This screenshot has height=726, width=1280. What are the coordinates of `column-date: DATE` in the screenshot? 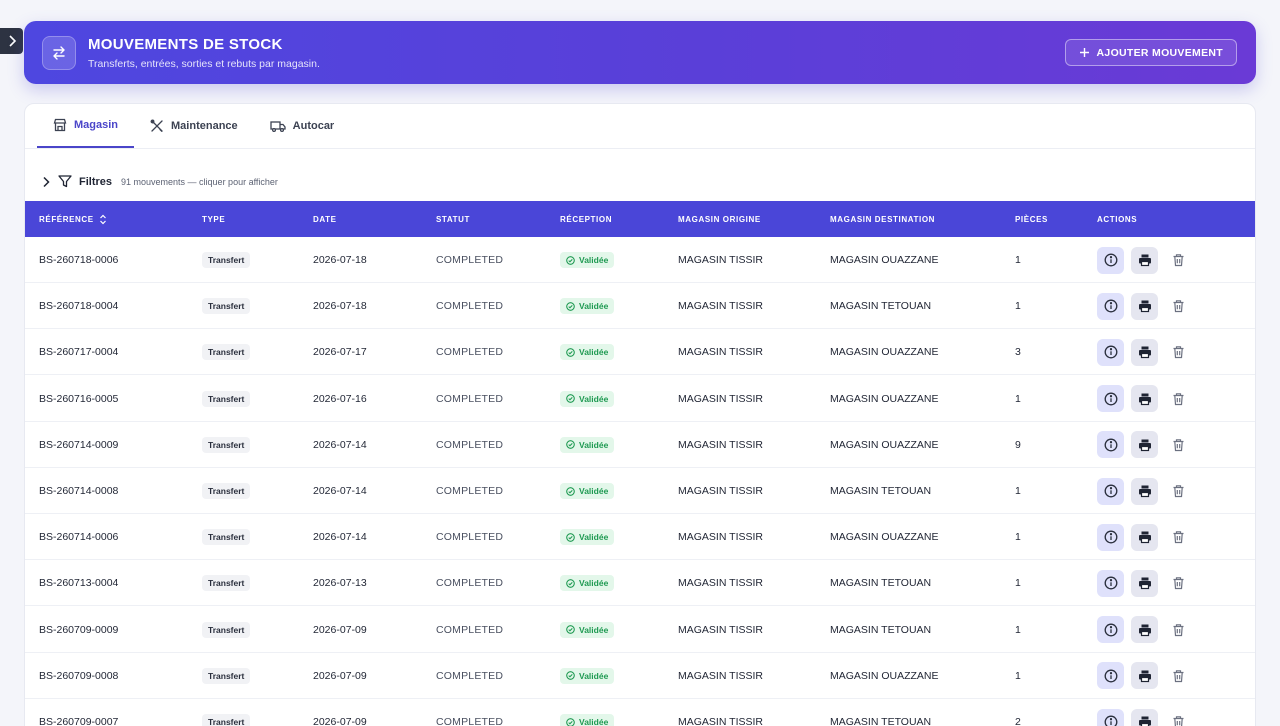 It's located at (325, 219).